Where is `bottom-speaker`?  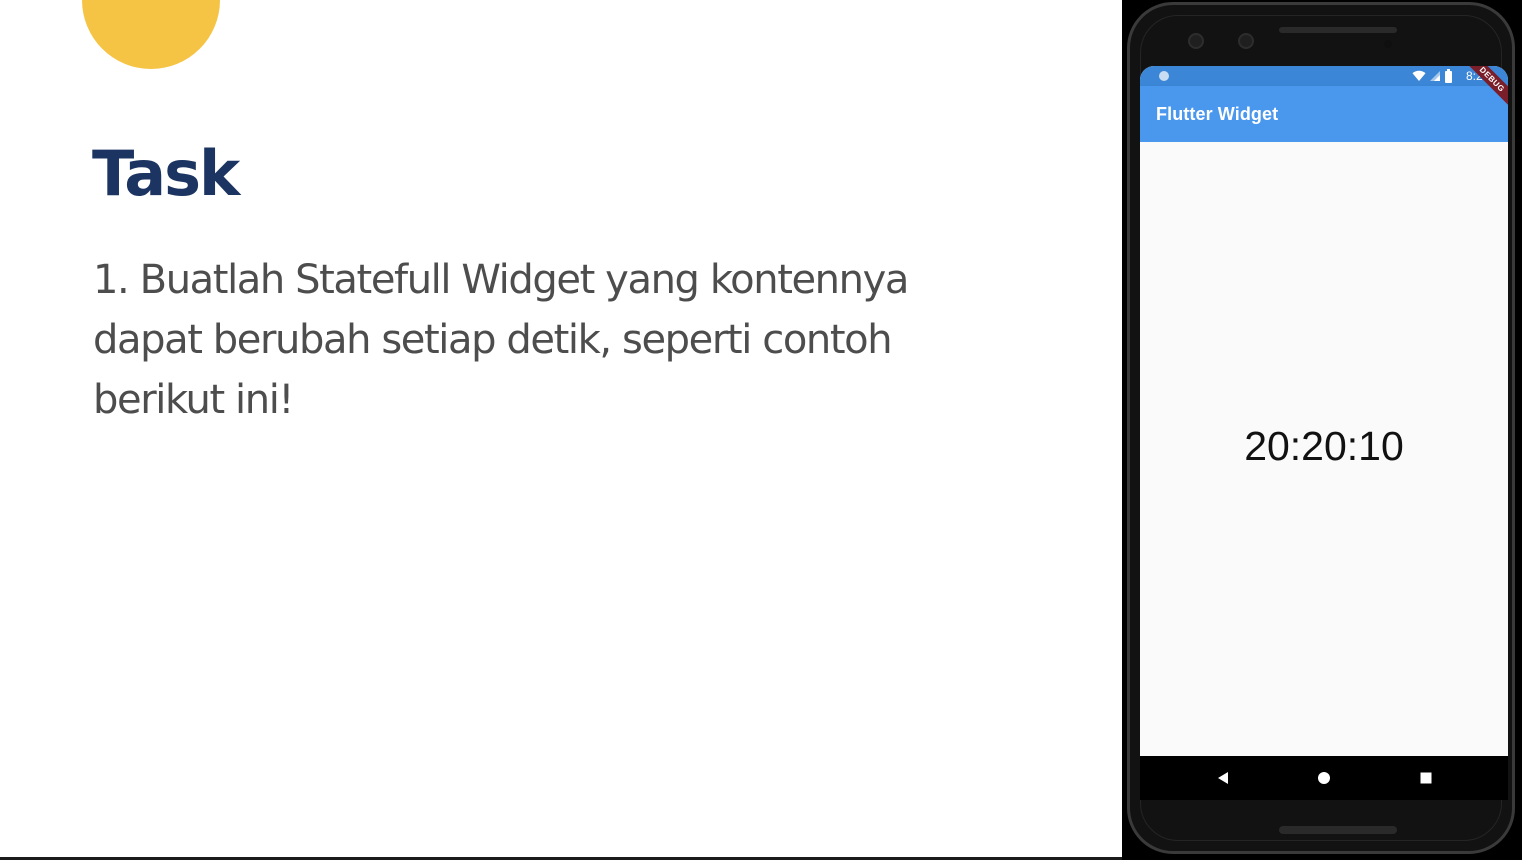 bottom-speaker is located at coordinates (1338, 830).